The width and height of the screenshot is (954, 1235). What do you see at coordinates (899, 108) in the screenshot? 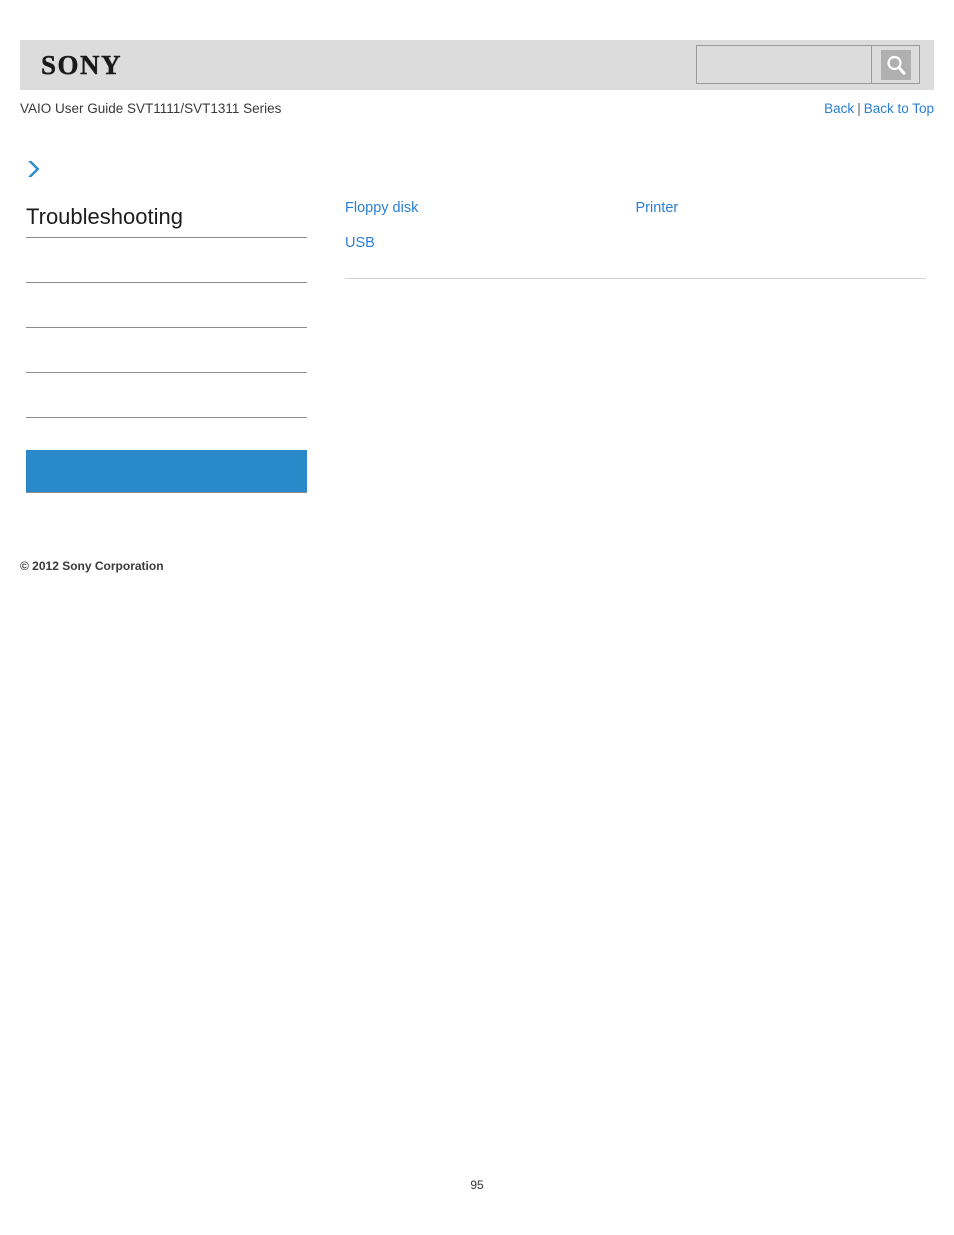
I see `back-to-top-link: Back to Top` at bounding box center [899, 108].